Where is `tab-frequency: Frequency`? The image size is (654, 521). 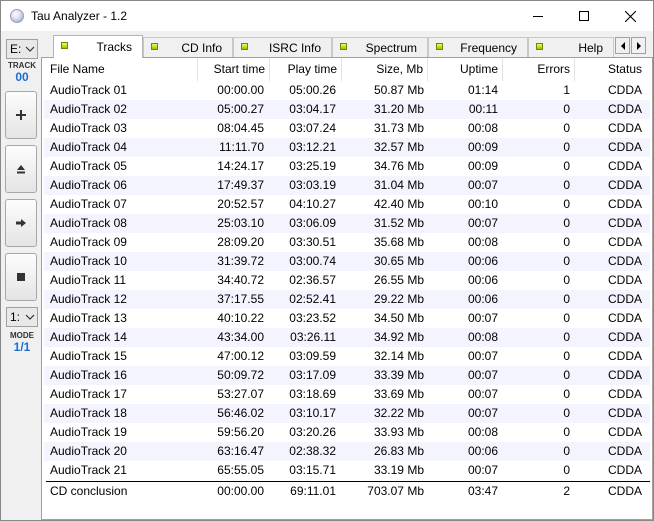 tab-frequency: Frequency is located at coordinates (478, 47).